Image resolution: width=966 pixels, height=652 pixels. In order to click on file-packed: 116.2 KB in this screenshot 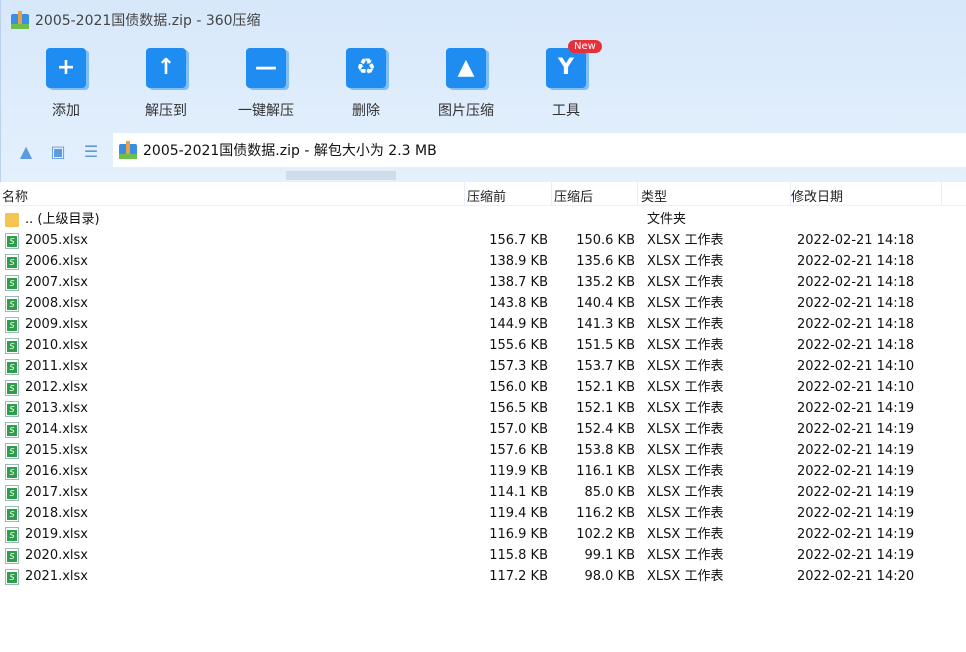, I will do `click(605, 513)`.